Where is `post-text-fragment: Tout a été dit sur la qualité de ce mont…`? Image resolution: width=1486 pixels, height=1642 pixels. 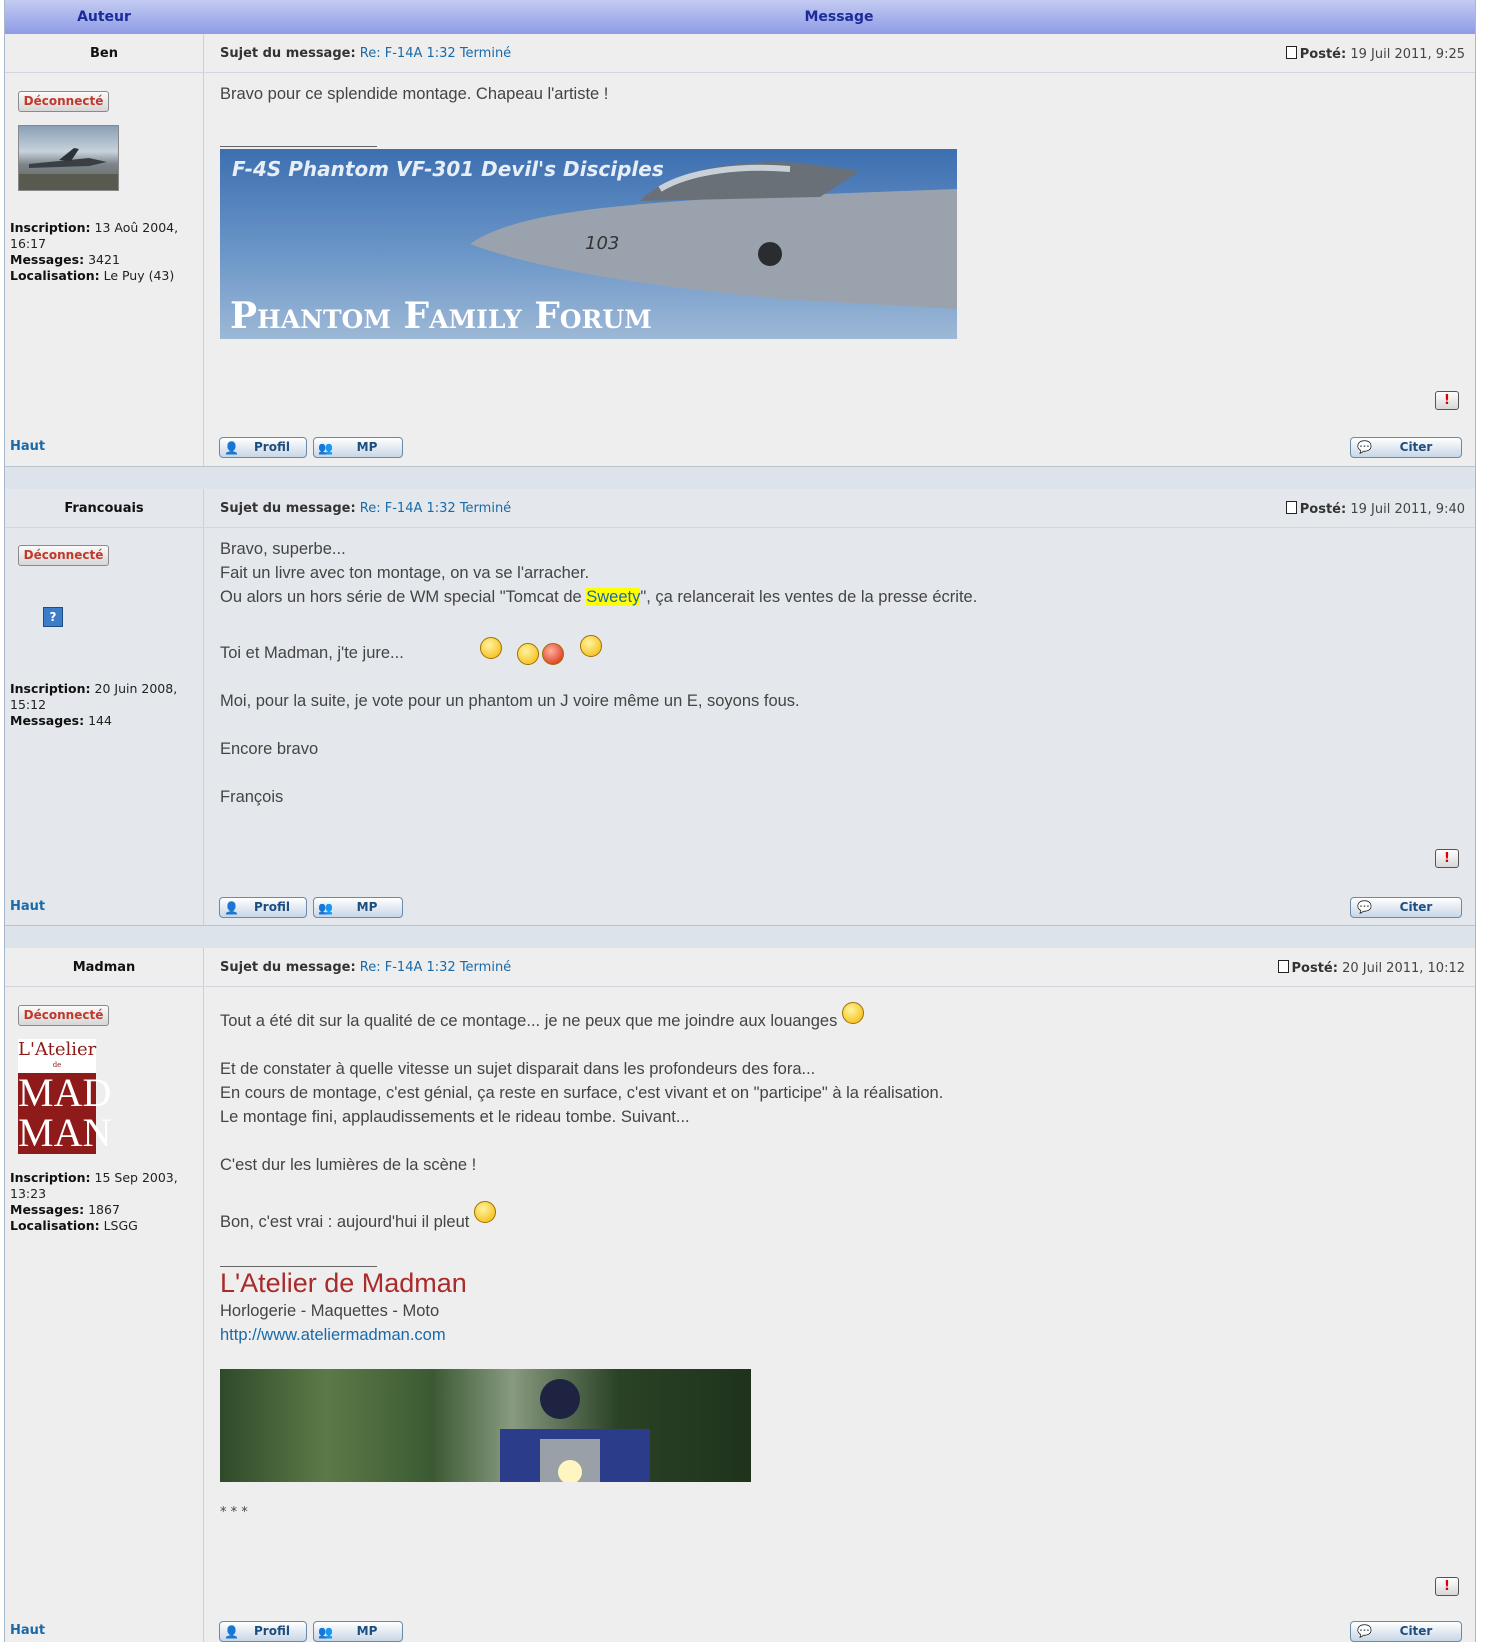 post-text-fragment: Tout a été dit sur la qualité de ce mont… is located at coordinates (529, 1021).